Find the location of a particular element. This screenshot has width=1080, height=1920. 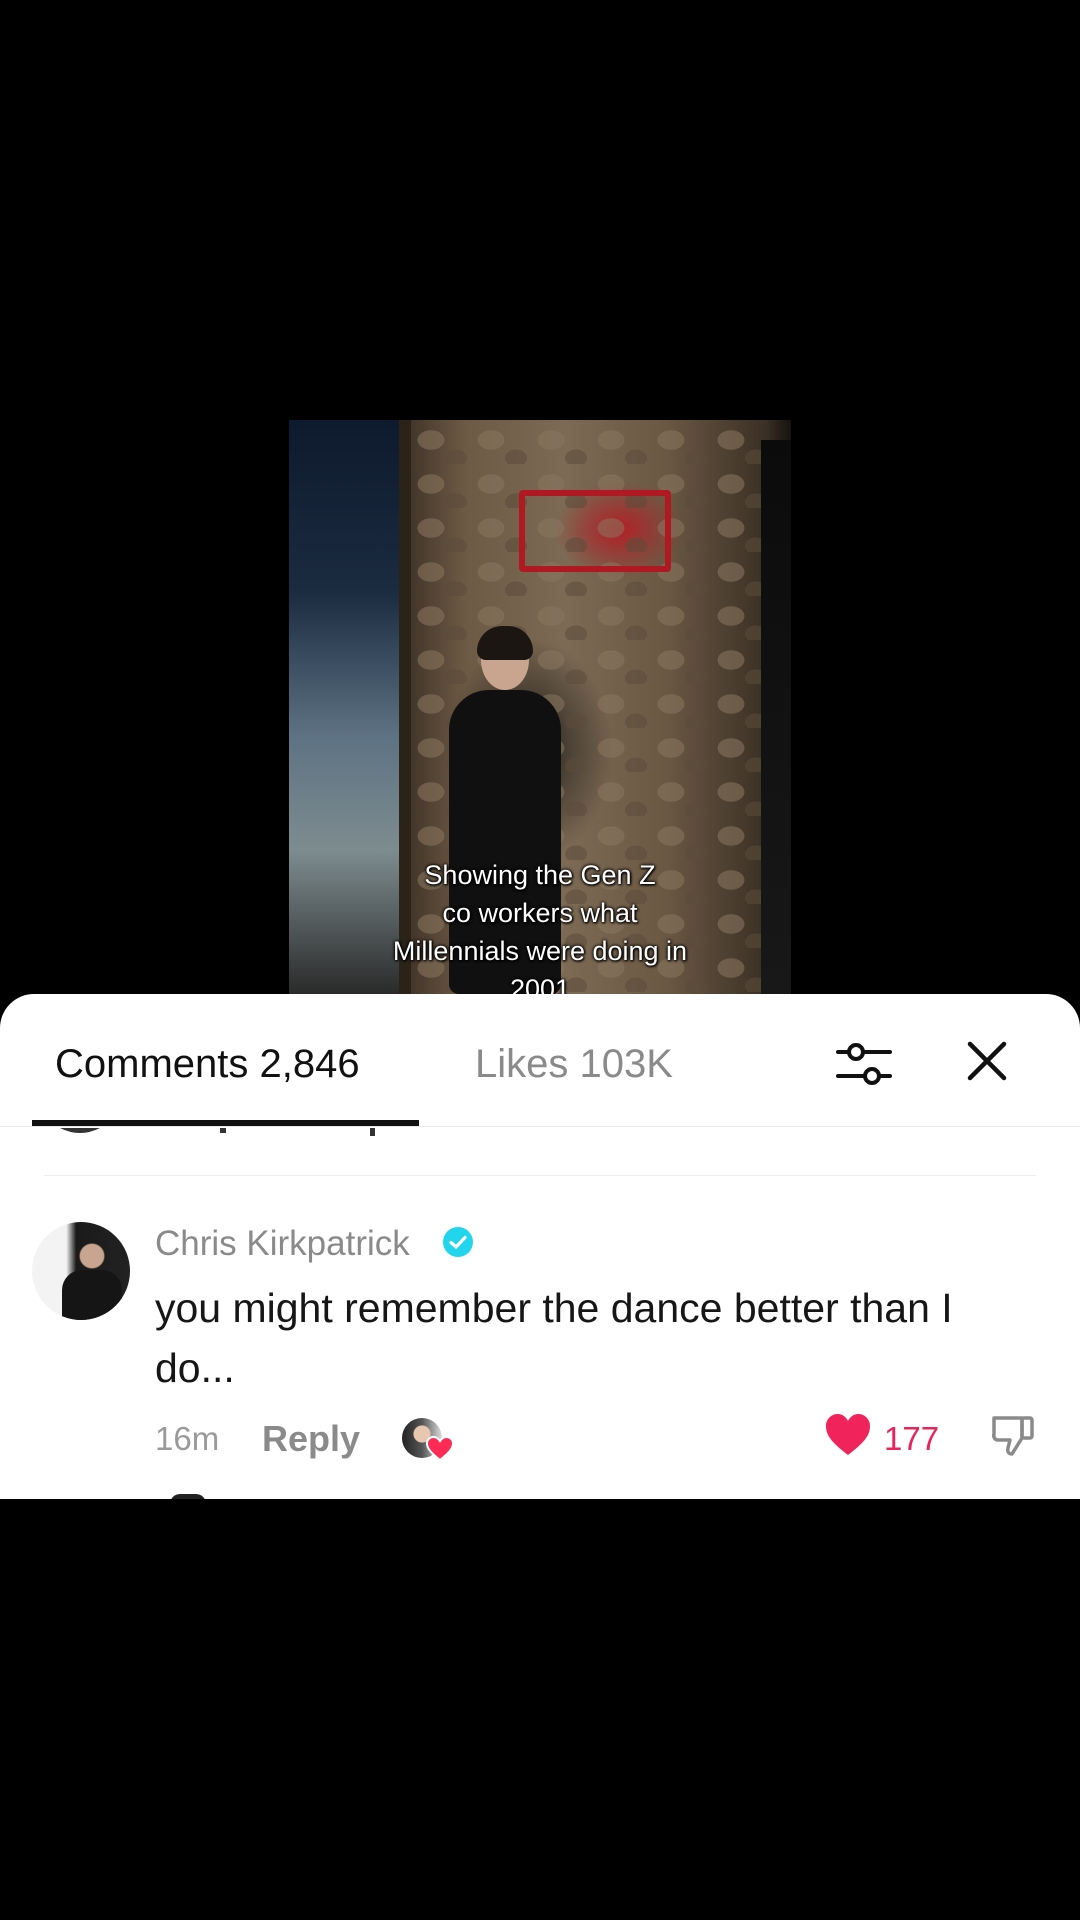

comment-username: Chris Kirkpatrick is located at coordinates (282, 1244).